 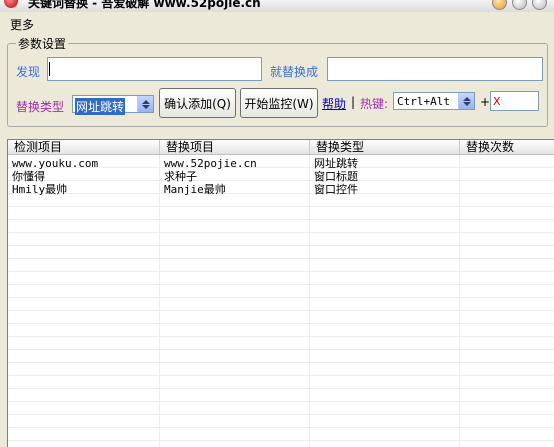 What do you see at coordinates (42, 43) in the screenshot?
I see `settings-group-label: 参数设置` at bounding box center [42, 43].